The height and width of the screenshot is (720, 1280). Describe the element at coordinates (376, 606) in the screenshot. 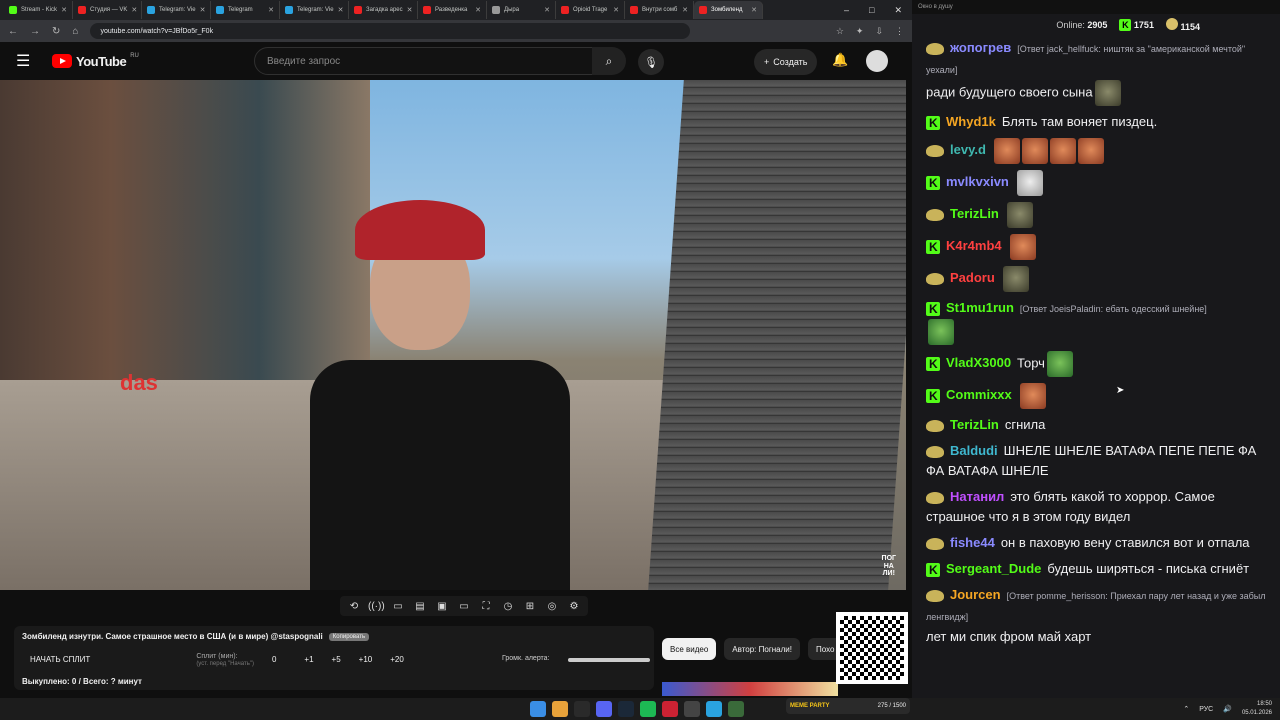

I see `broadcast-icon: ((·))` at that location.